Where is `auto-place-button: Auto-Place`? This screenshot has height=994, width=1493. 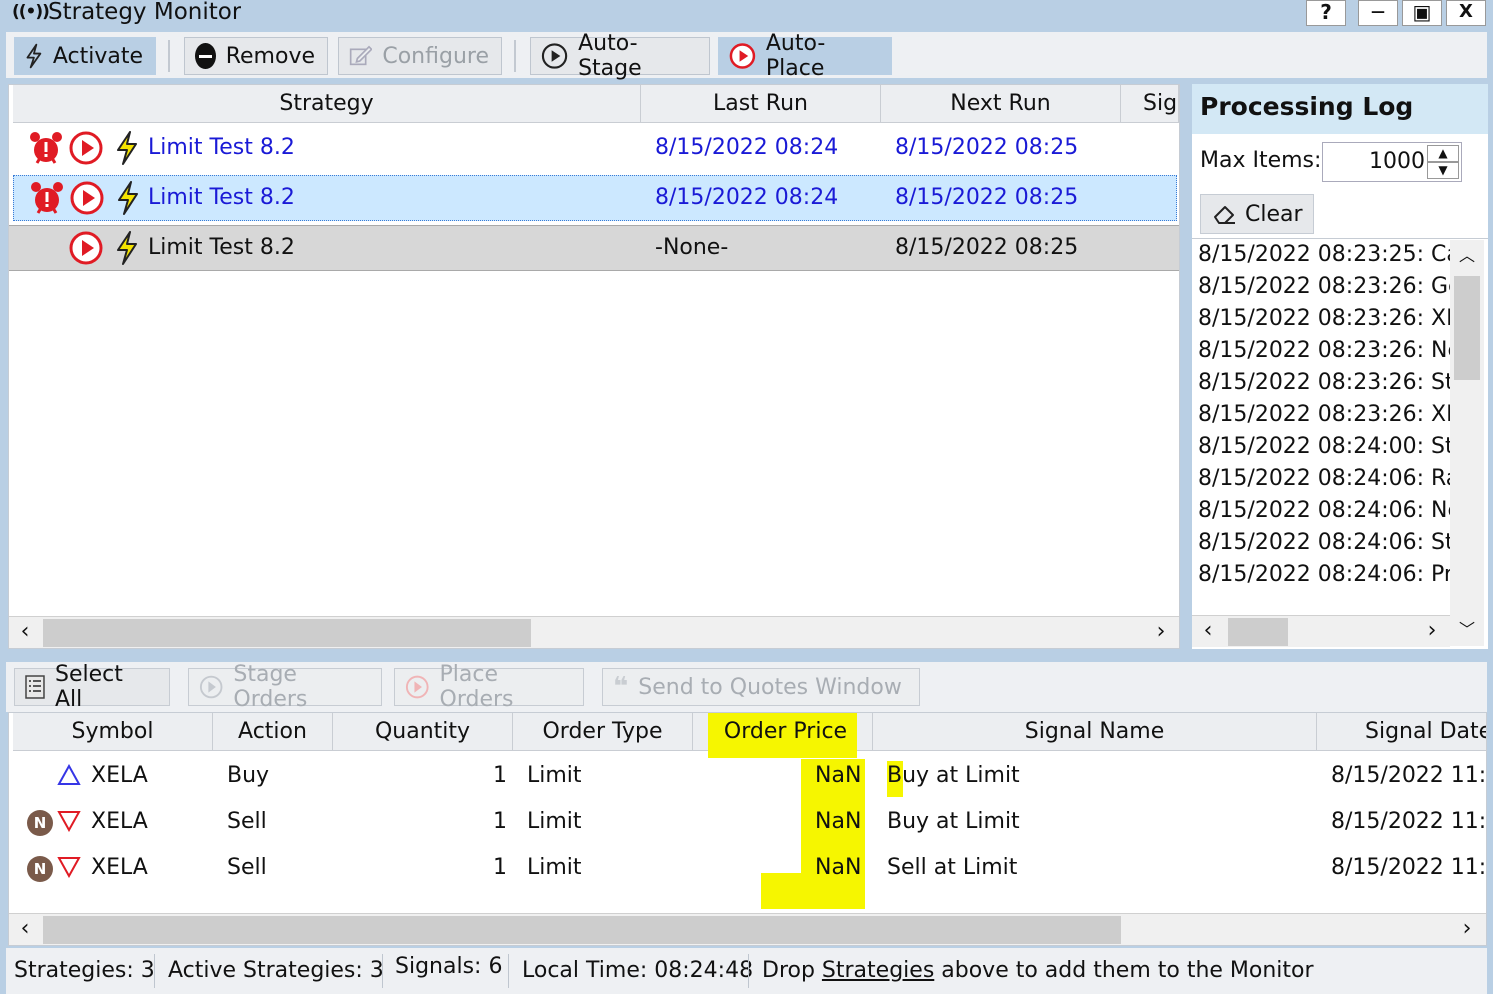
auto-place-button: Auto-Place is located at coordinates (805, 56).